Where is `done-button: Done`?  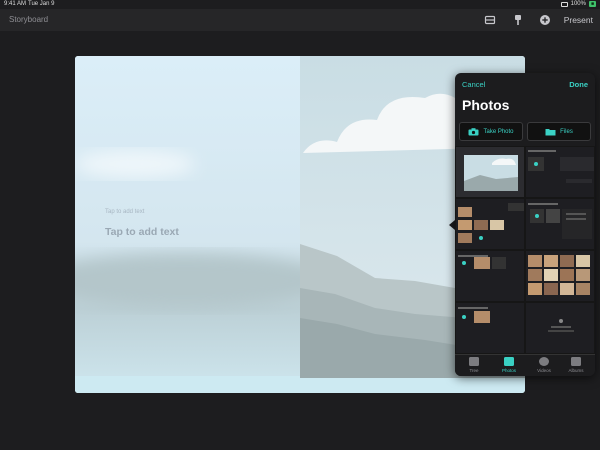
done-button: Done is located at coordinates (578, 84).